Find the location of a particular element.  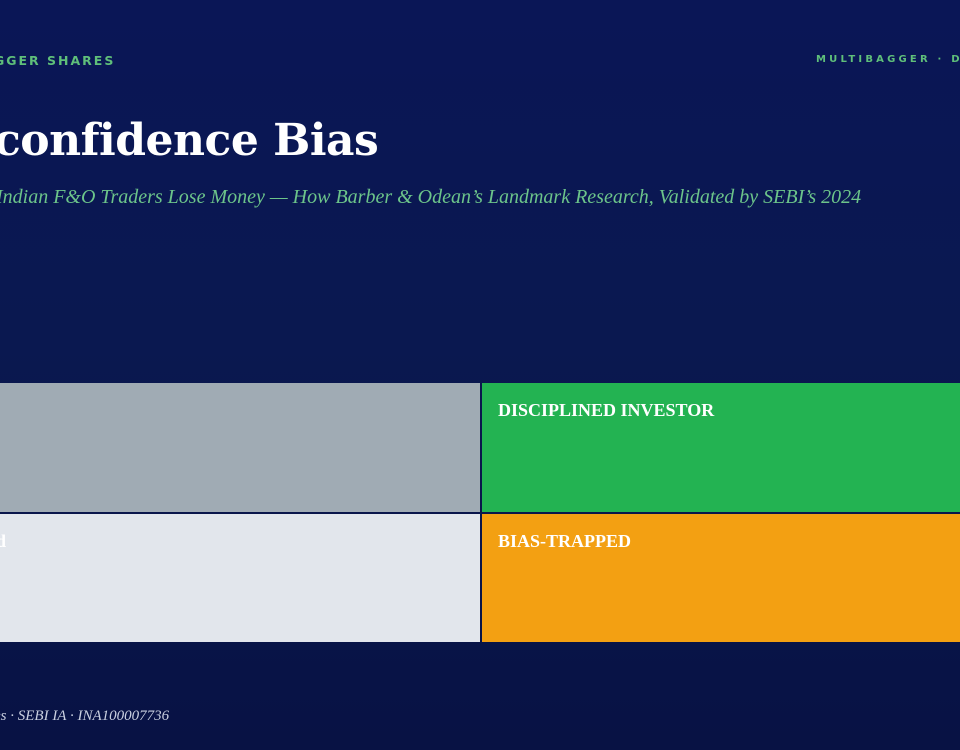

slide-title: confidence Bias is located at coordinates (189, 140).